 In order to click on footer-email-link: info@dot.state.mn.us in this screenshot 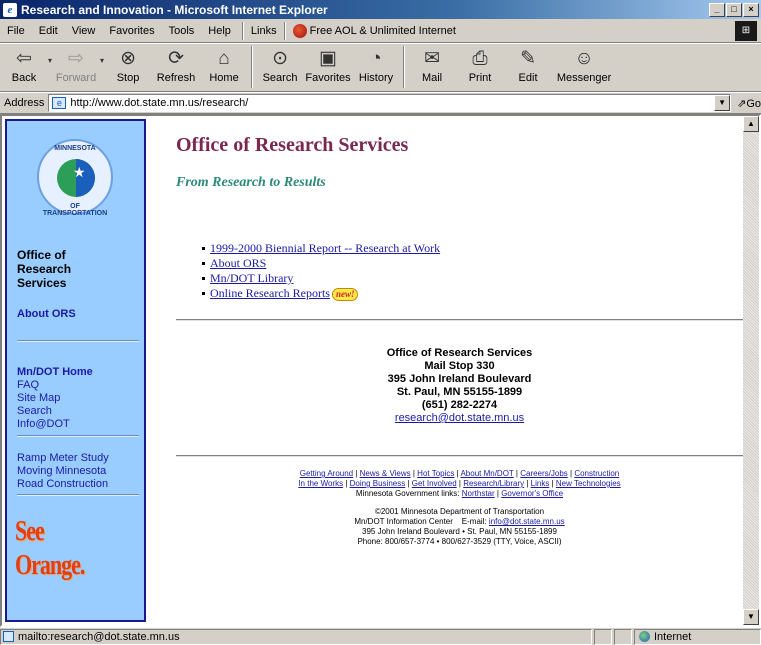, I will do `click(527, 521)`.